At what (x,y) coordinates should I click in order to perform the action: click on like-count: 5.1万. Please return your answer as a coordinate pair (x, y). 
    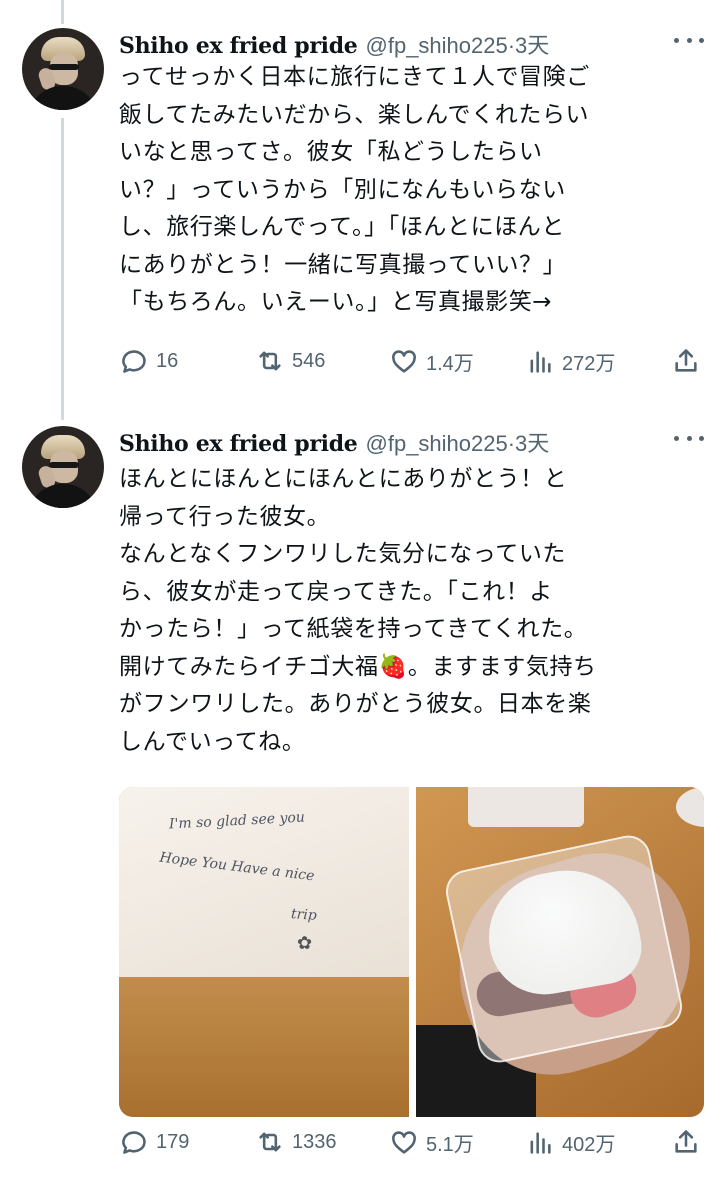
    Looking at the image, I should click on (450, 1145).